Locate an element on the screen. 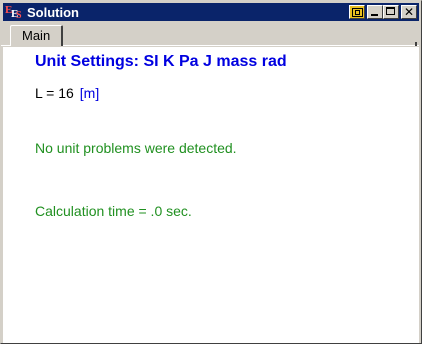 This screenshot has height=344, width=422. window-title: Solution is located at coordinates (53, 12).